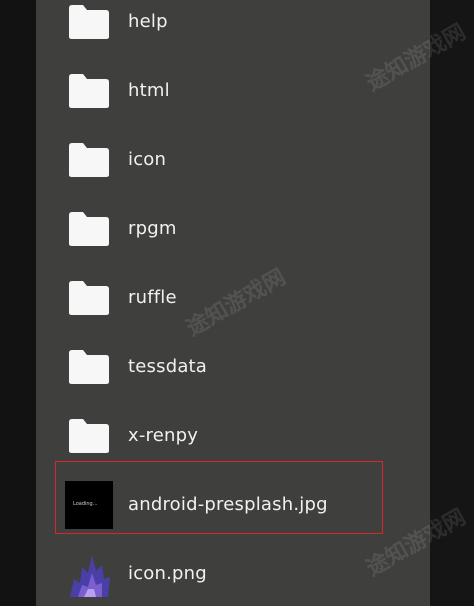 Image resolution: width=474 pixels, height=606 pixels. Describe the element at coordinates (233, 28) in the screenshot. I see `list-item-help: help` at that location.